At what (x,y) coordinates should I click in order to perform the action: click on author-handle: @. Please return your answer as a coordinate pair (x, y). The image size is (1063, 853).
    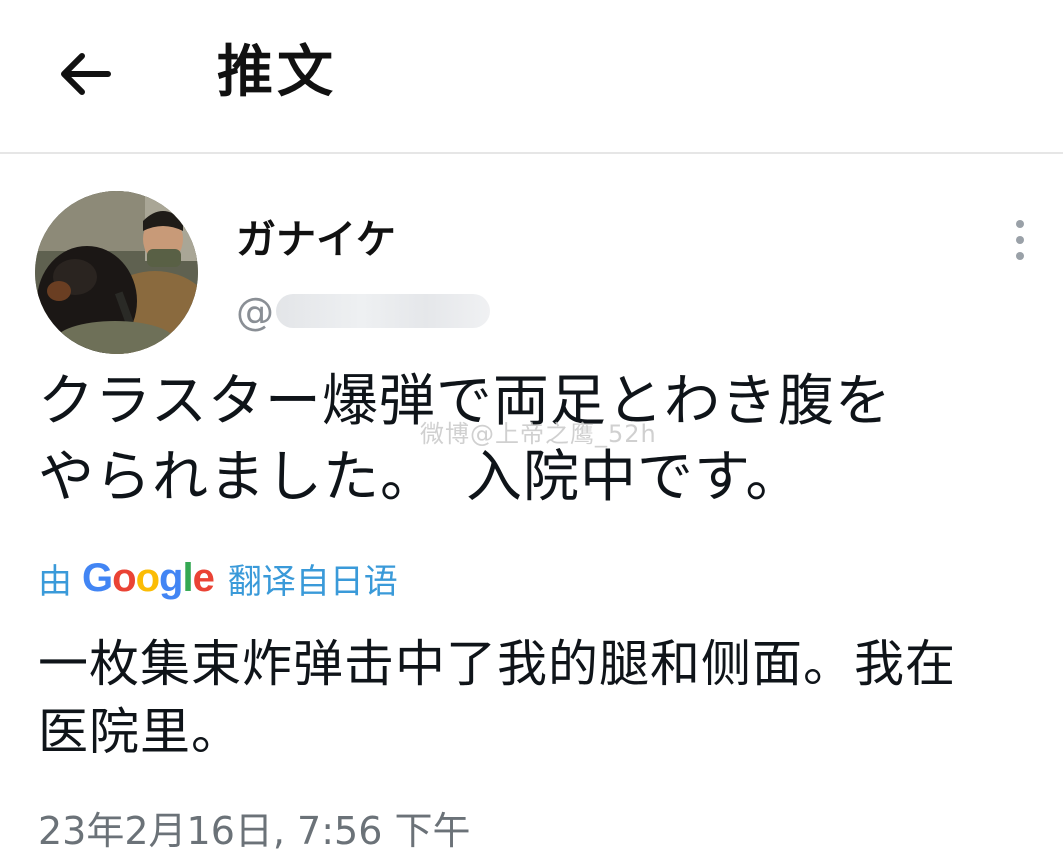
    Looking at the image, I should click on (366, 312).